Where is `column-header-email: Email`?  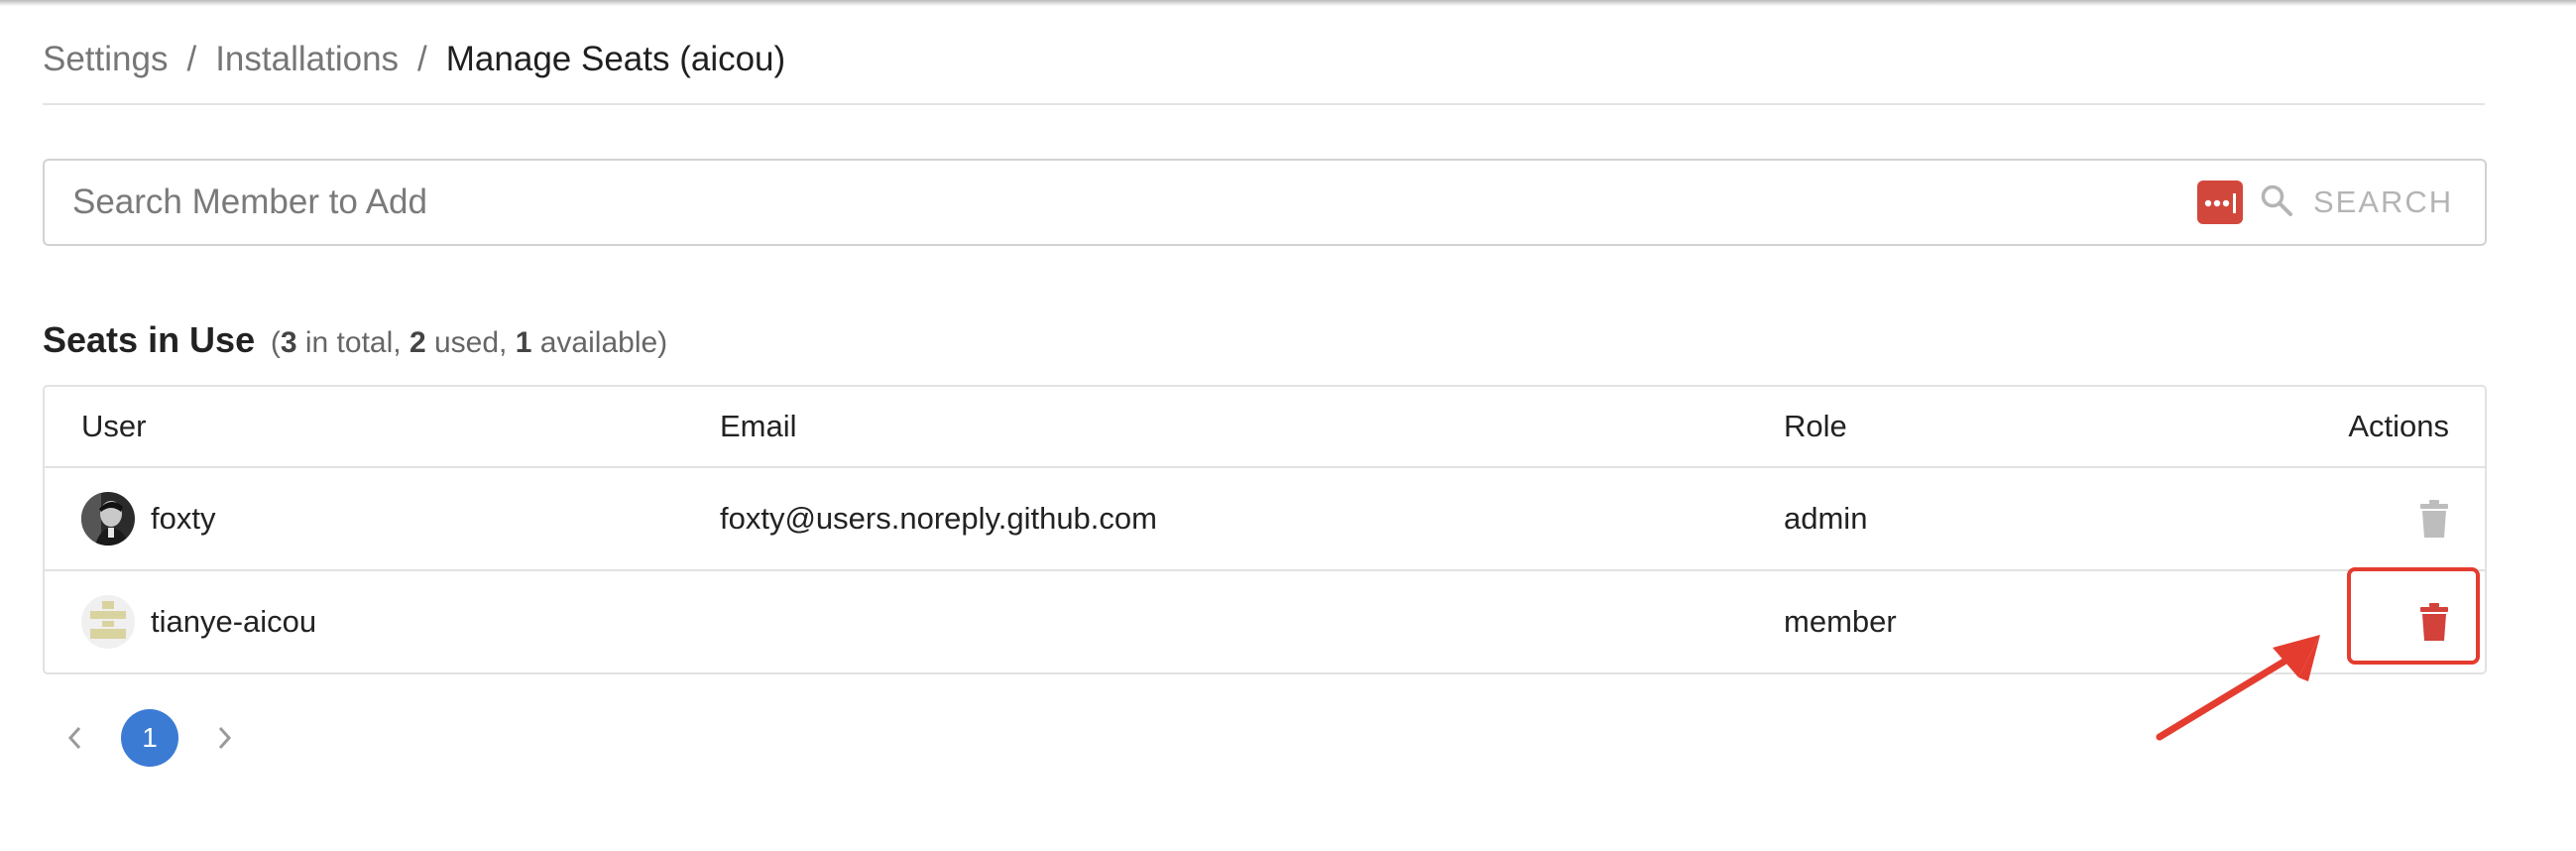
column-header-email: Email is located at coordinates (758, 426).